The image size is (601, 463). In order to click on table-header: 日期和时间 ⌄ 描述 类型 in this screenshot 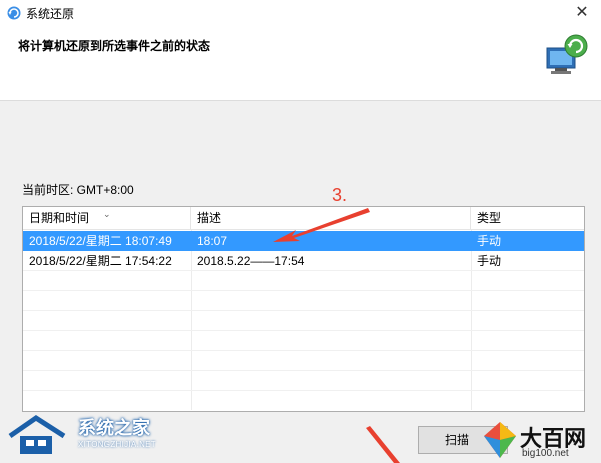, I will do `click(303, 218)`.